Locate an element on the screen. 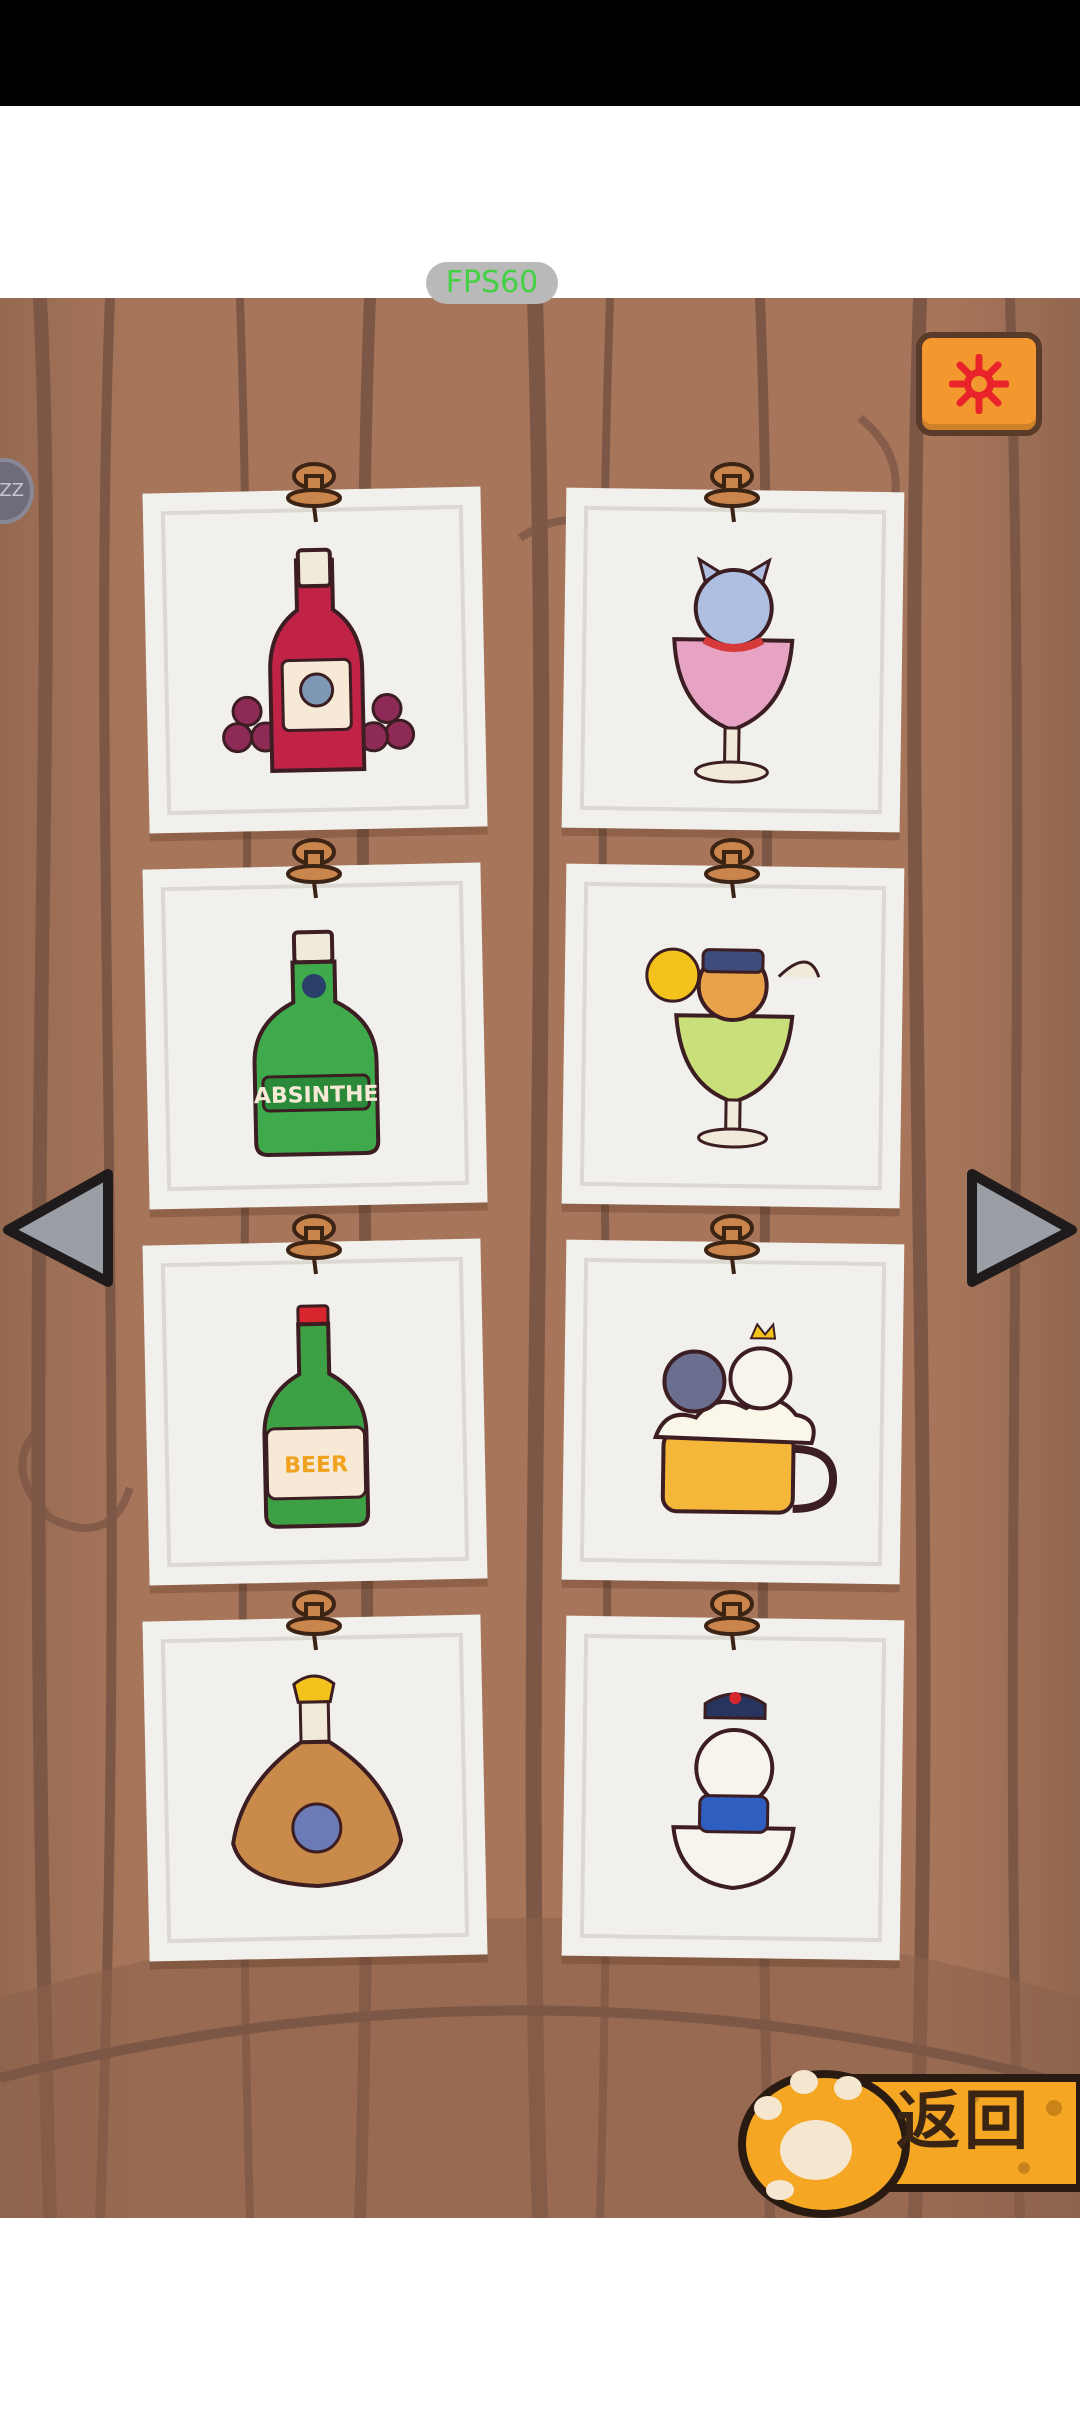 Image resolution: width=1080 pixels, height=2412 pixels. triangle-left-icon is located at coordinates (58, 1228).